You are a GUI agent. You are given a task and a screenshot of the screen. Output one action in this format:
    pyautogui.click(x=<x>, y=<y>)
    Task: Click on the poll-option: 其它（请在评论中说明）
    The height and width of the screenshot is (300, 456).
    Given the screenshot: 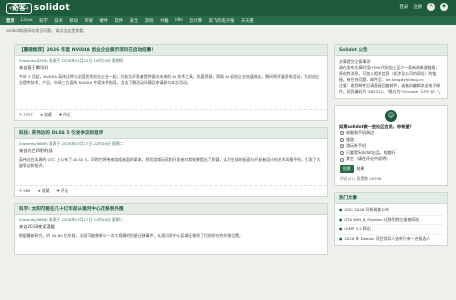 What is the action you would take?
    pyautogui.click(x=391, y=159)
    